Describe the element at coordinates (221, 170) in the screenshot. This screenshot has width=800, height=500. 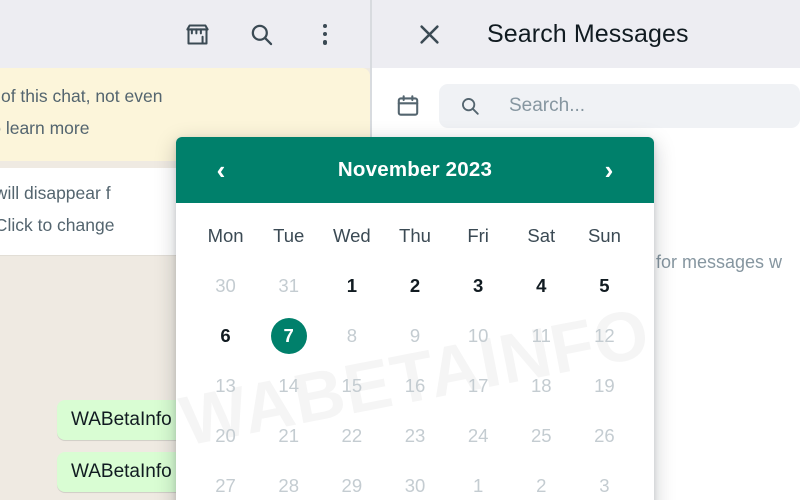
I see `chevron-left-icon: ‹` at that location.